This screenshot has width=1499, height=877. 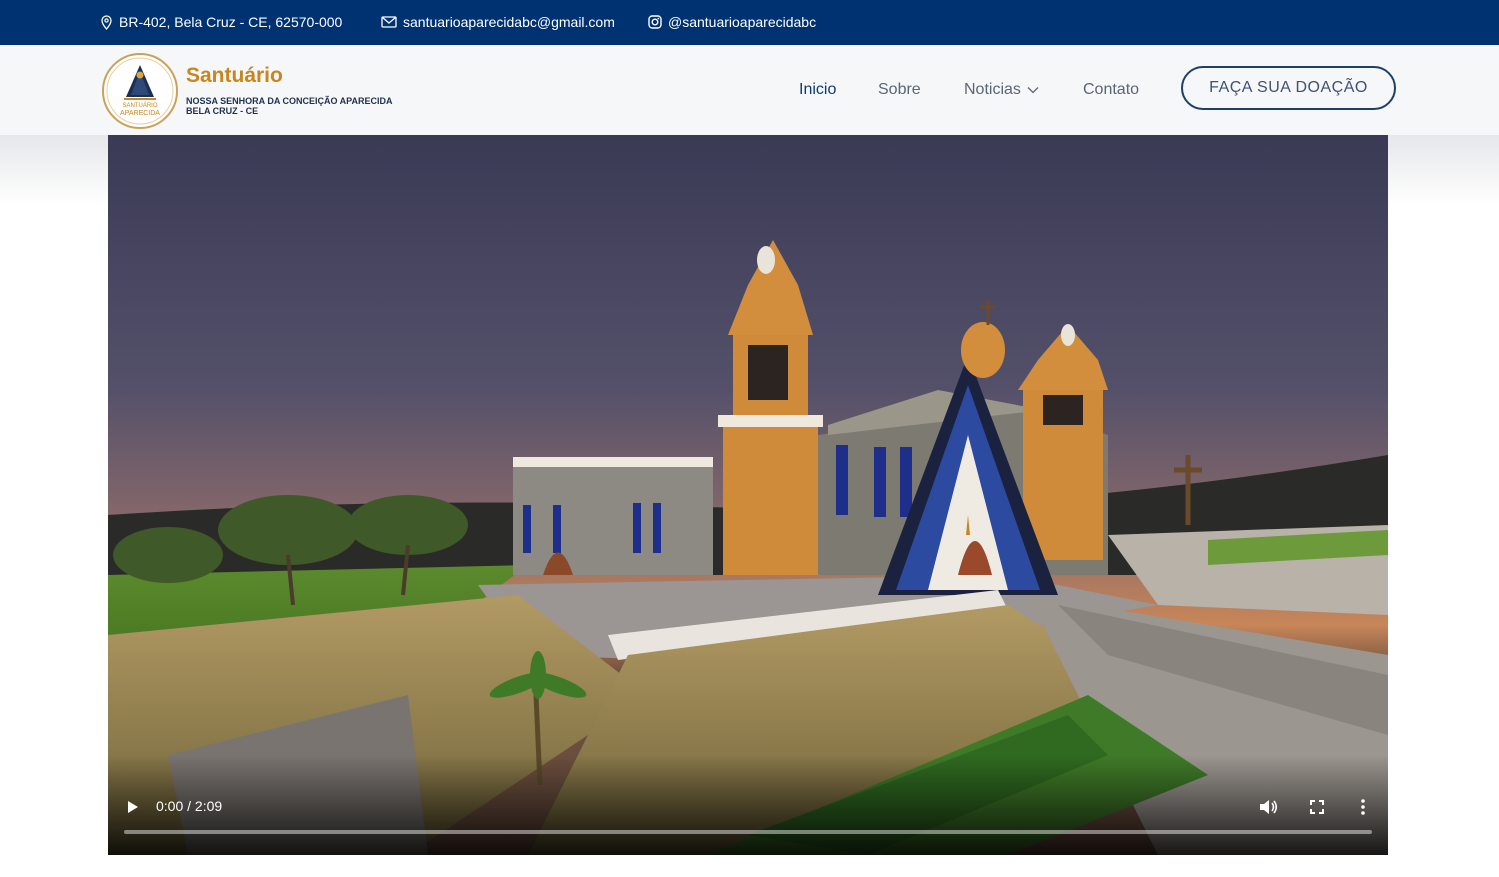 What do you see at coordinates (231, 22) in the screenshot?
I see `address-text: BR-402, Bela Cruz - CE, 62570-000` at bounding box center [231, 22].